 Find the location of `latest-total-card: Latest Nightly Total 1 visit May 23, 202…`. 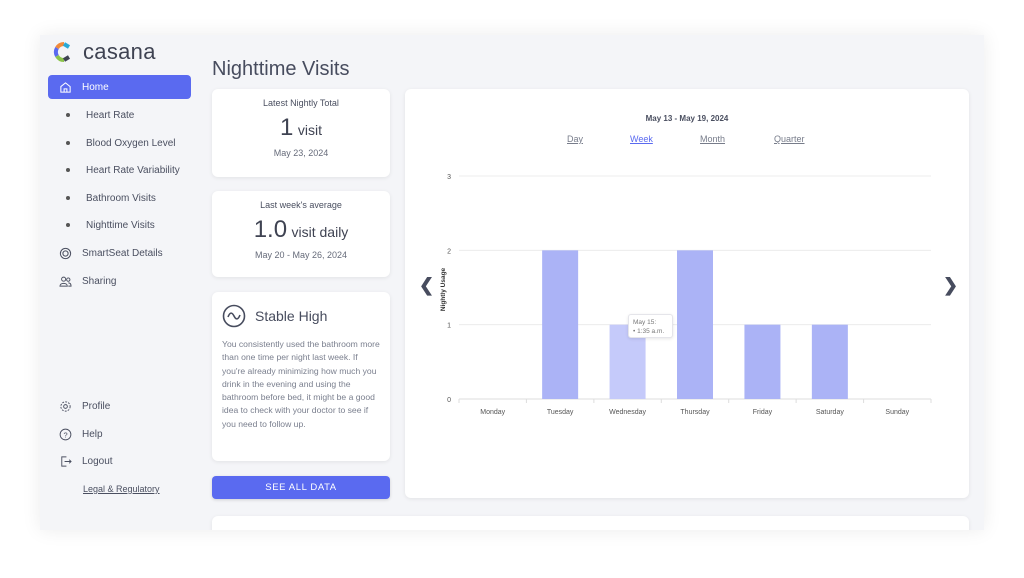

latest-total-card: Latest Nightly Total 1 visit May 23, 202… is located at coordinates (301, 133).